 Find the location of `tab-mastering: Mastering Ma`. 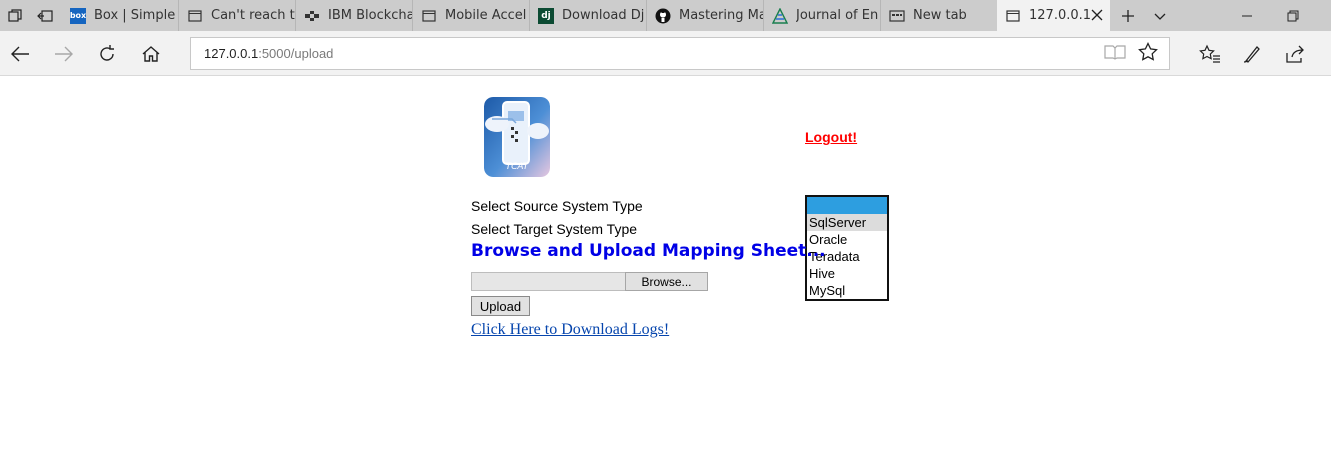

tab-mastering: Mastering Ma is located at coordinates (705, 15).